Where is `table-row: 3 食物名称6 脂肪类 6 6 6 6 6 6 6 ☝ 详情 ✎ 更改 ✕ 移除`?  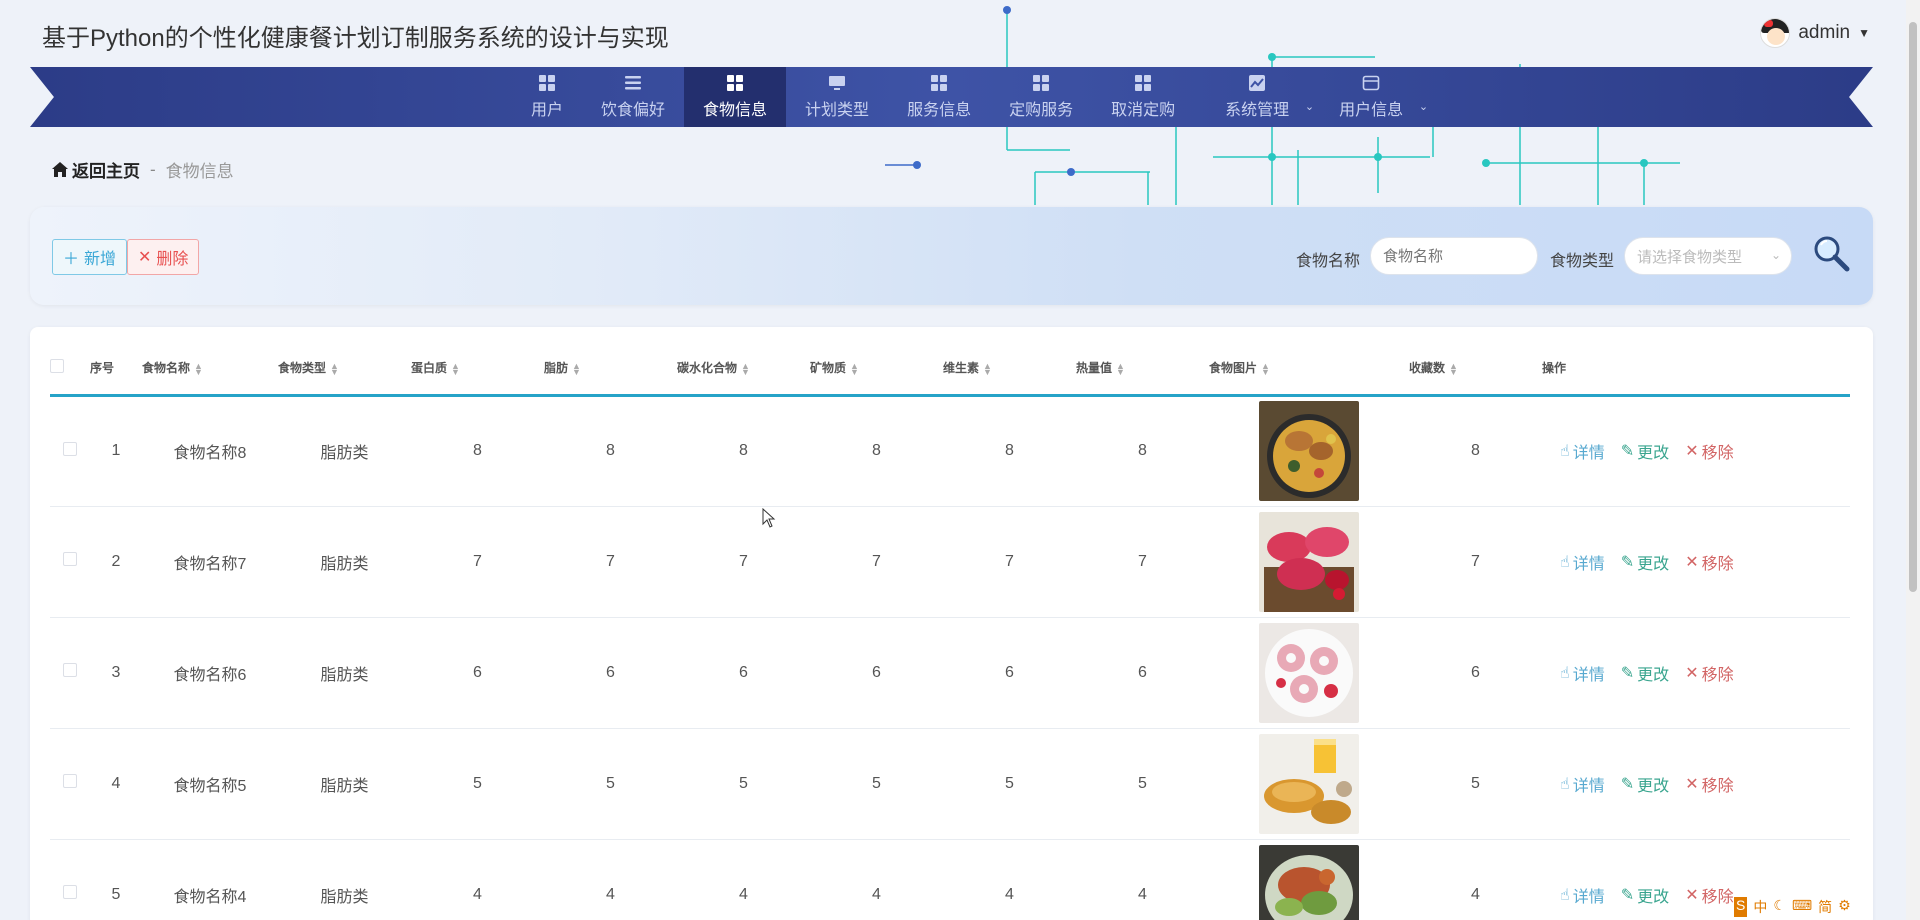
table-row: 3 食物名称6 脂肪类 6 6 6 6 6 6 6 ☝ 详情 ✎ 更改 ✕ 移除 is located at coordinates (950, 673).